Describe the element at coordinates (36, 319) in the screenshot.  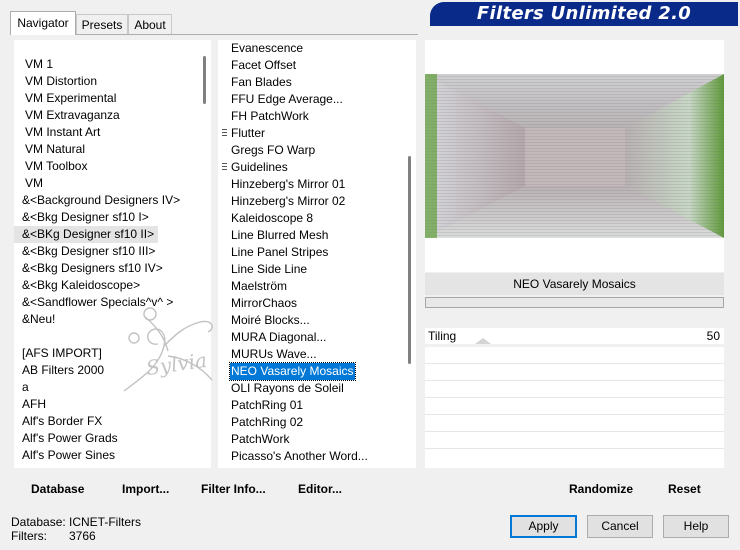
I see `category-item: &Neu!` at that location.